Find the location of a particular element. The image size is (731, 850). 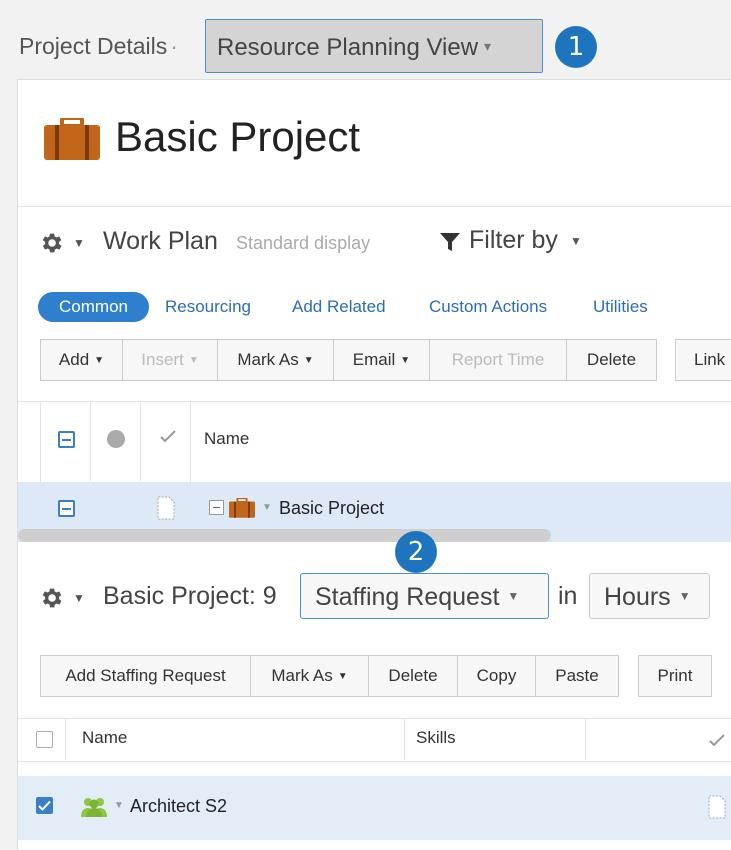

staffing-title: Basic Project: 9 is located at coordinates (190, 596).